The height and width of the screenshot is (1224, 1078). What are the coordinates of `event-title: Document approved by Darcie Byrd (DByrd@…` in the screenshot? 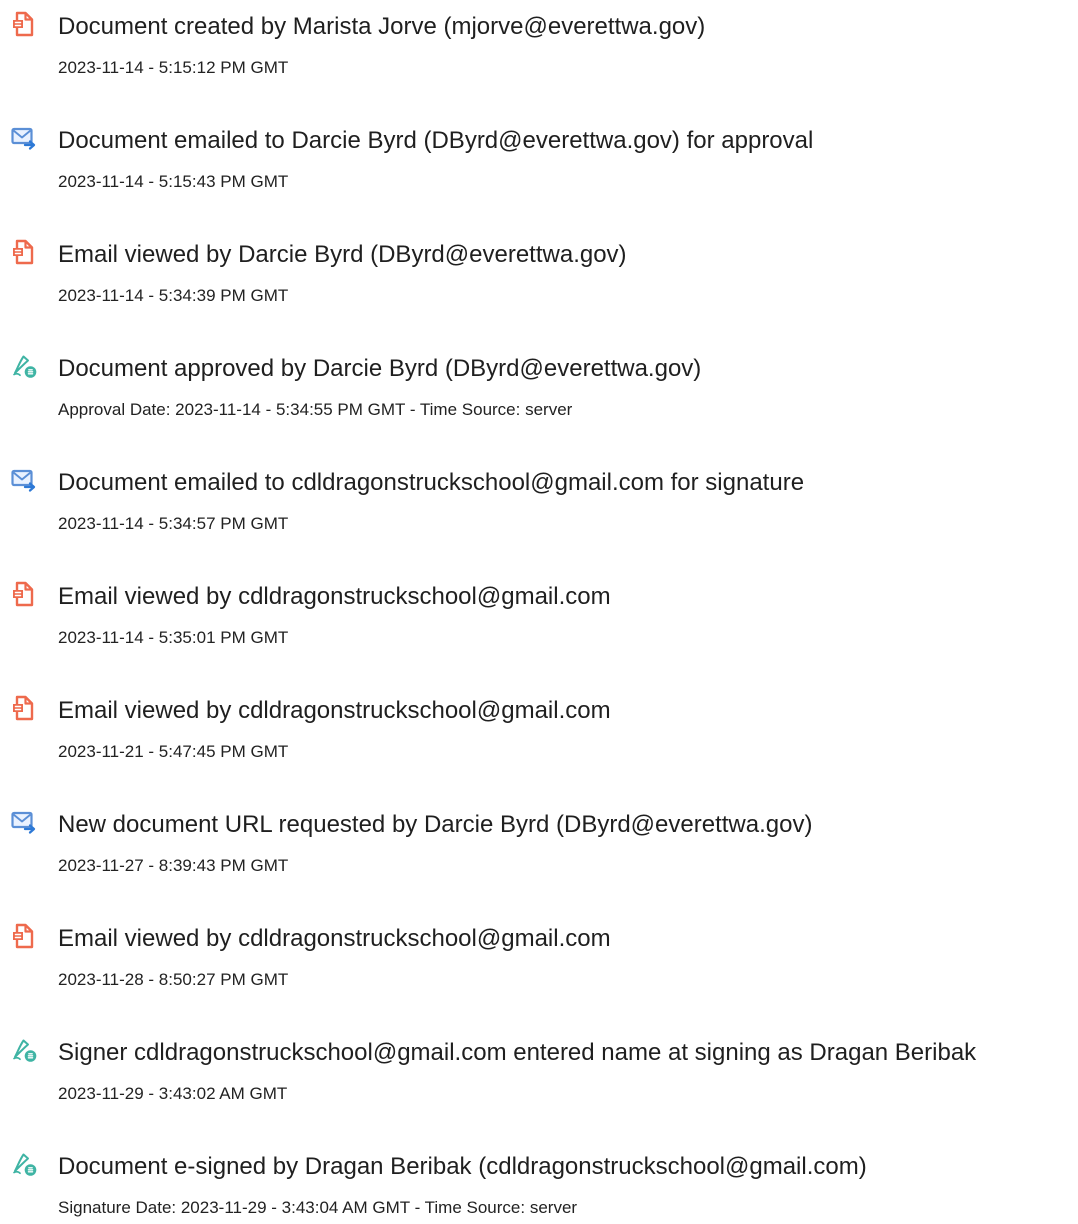 It's located at (380, 368).